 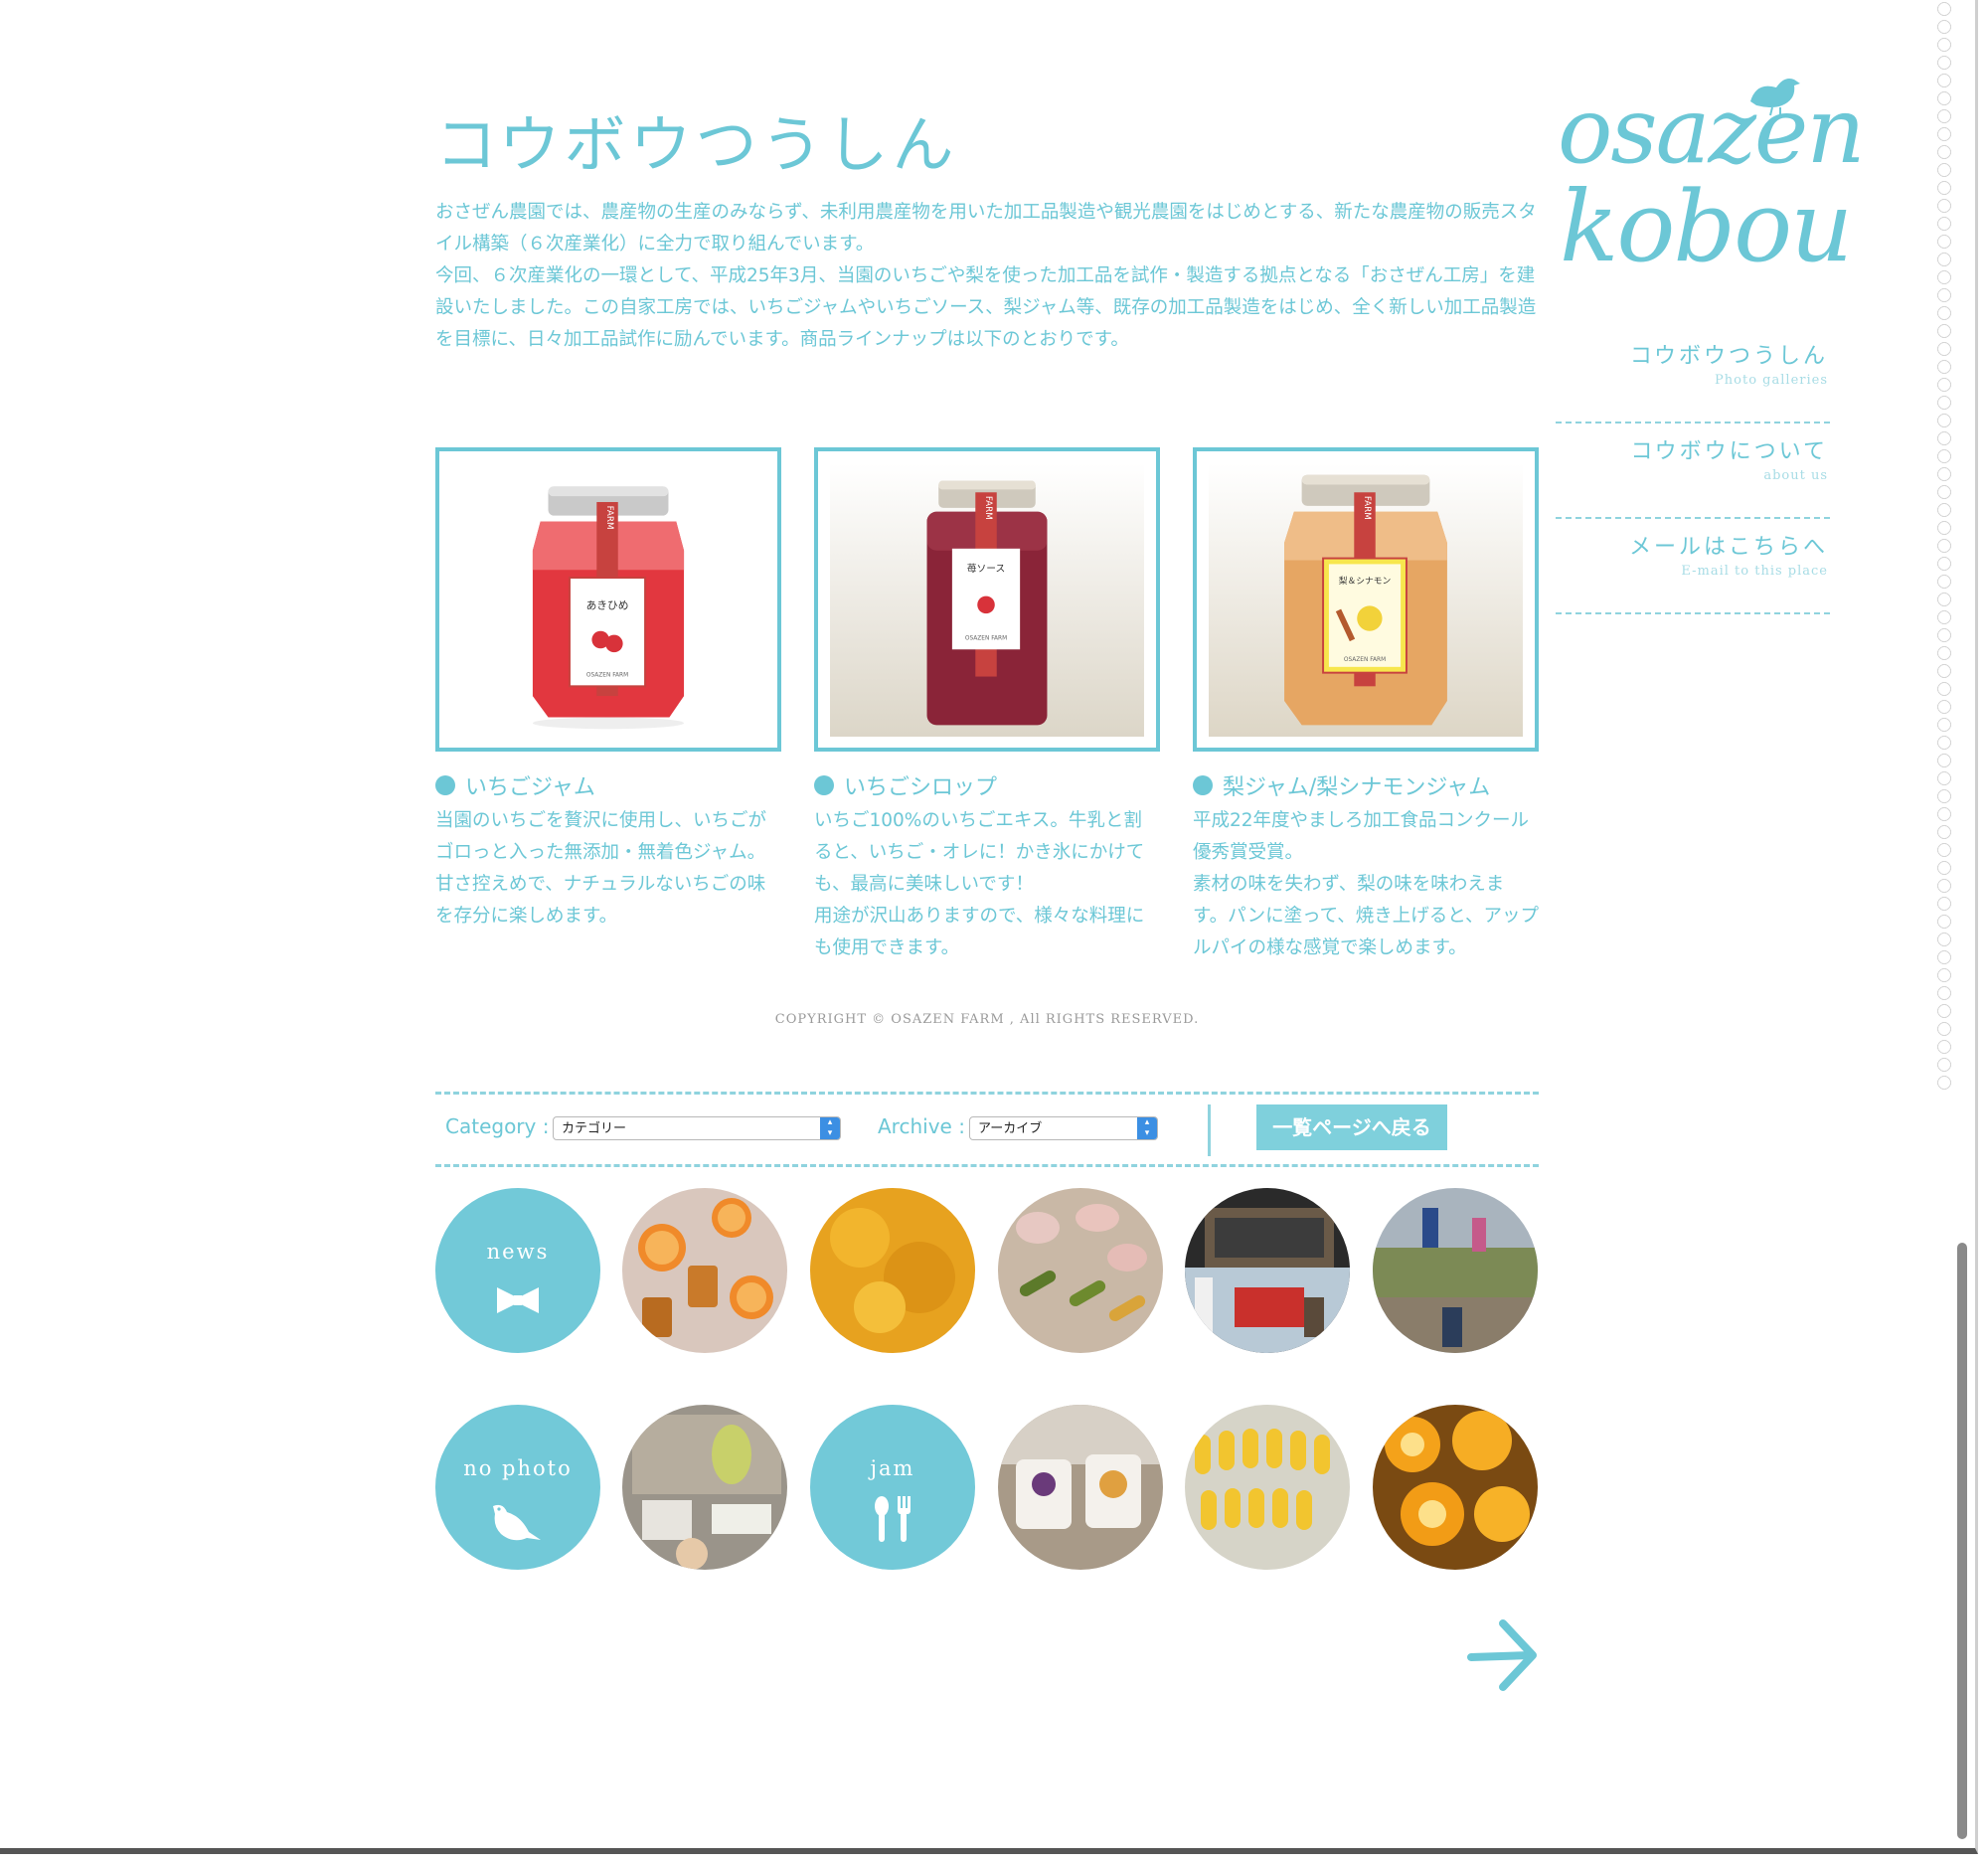 What do you see at coordinates (1063, 1128) in the screenshot?
I see `archive-select: アーカイブ ▴ ▾` at bounding box center [1063, 1128].